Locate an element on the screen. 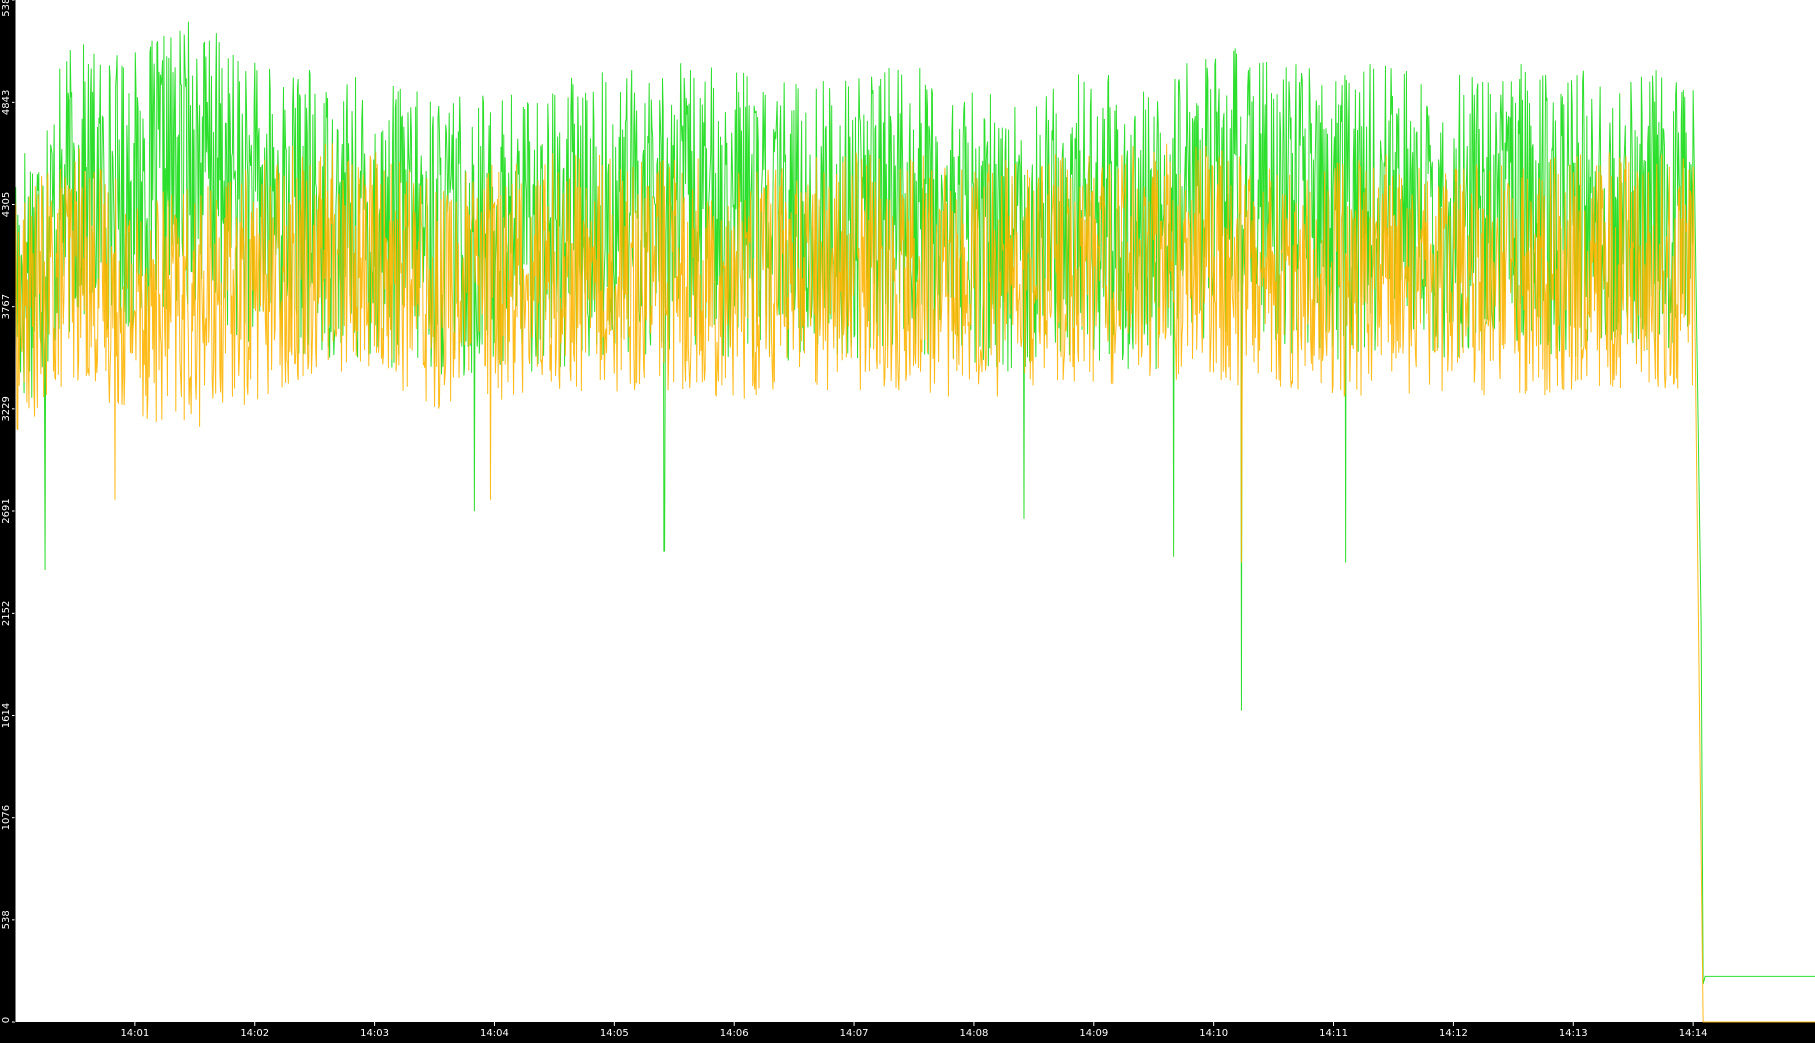 The height and width of the screenshot is (1043, 1815). y-tick-label: 5382 is located at coordinates (6, 8).